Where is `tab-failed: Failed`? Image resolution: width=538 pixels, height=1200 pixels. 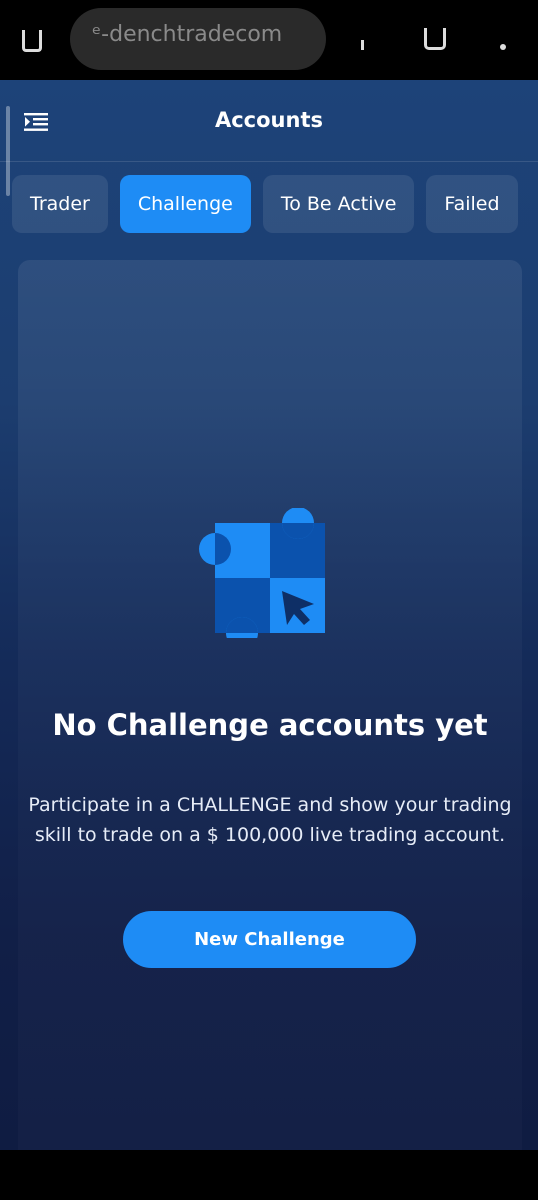
tab-failed: Failed is located at coordinates (472, 204).